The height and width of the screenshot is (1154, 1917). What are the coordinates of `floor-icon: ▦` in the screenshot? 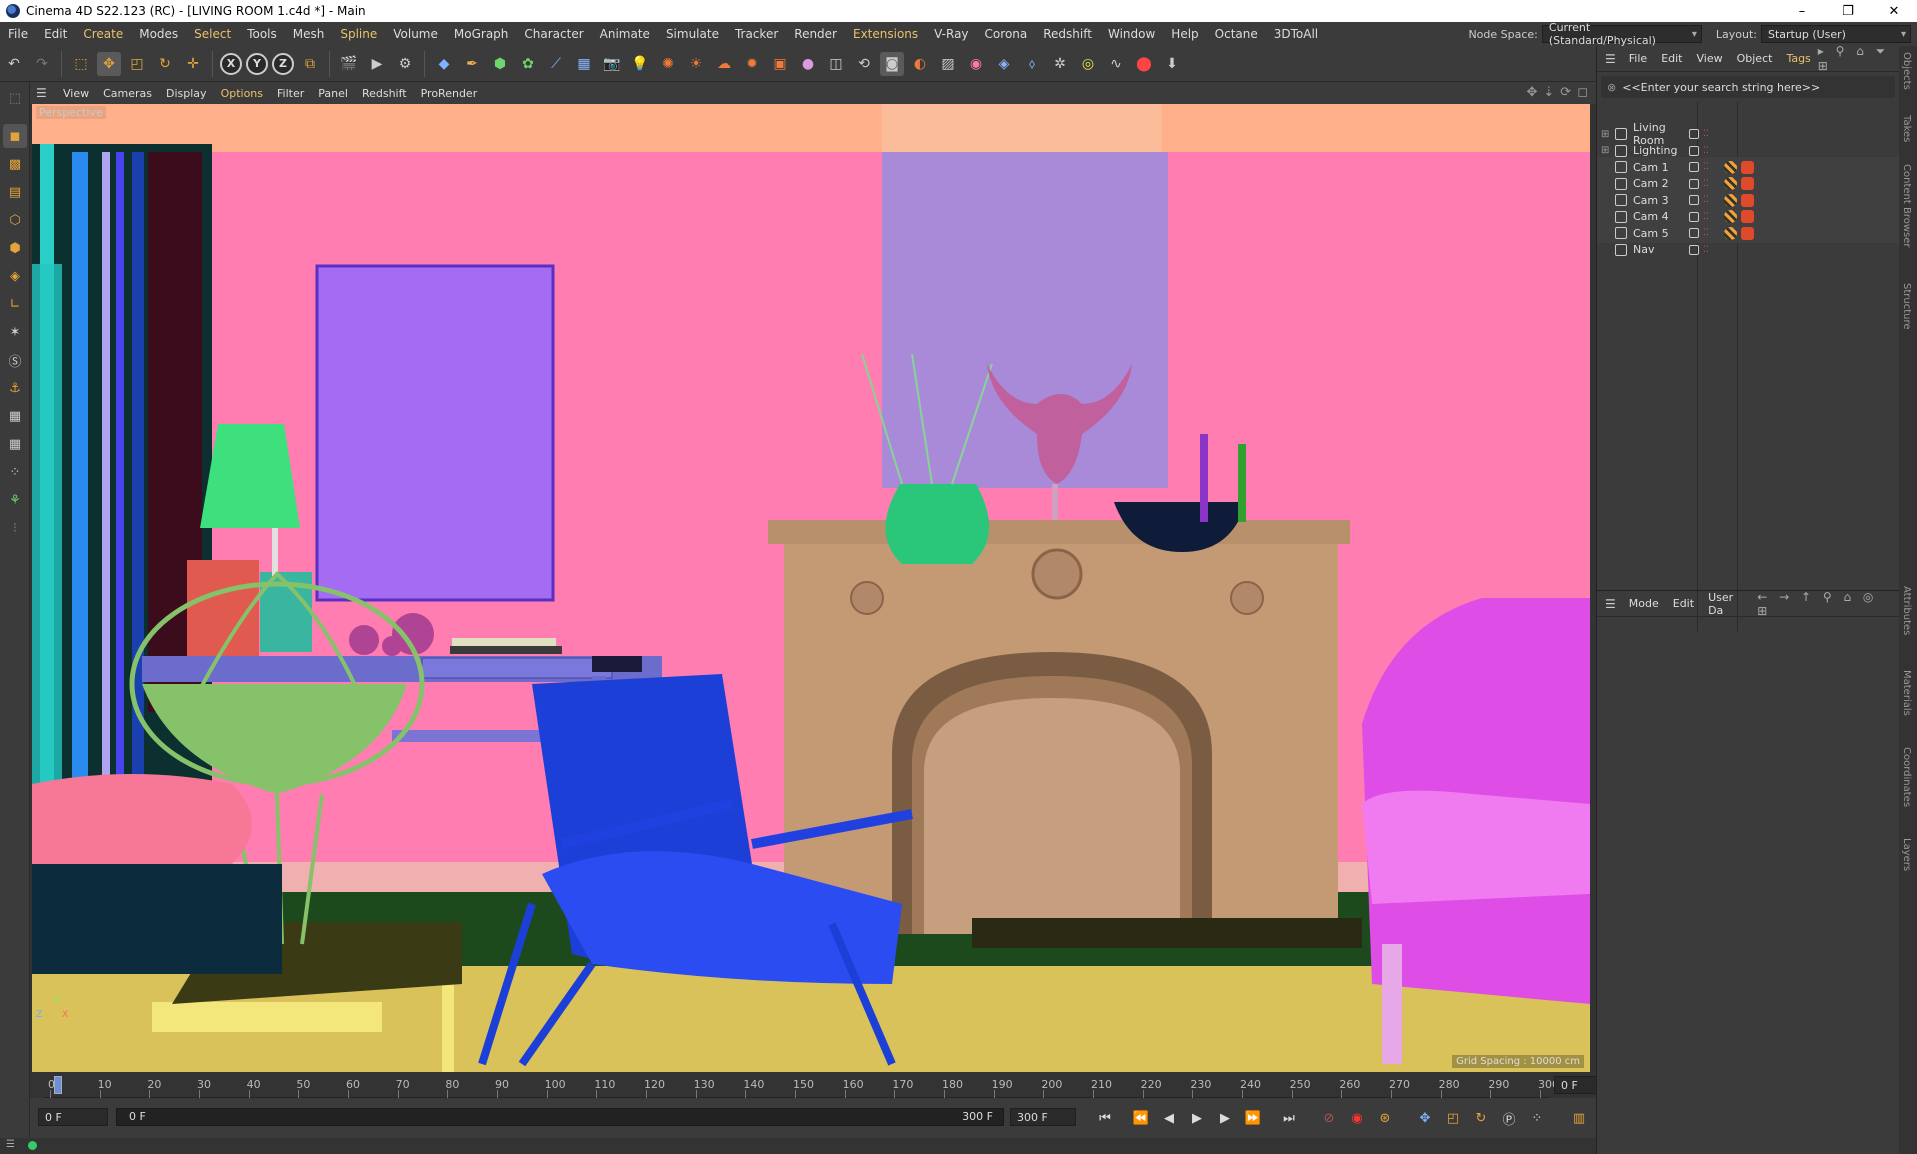 It's located at (584, 64).